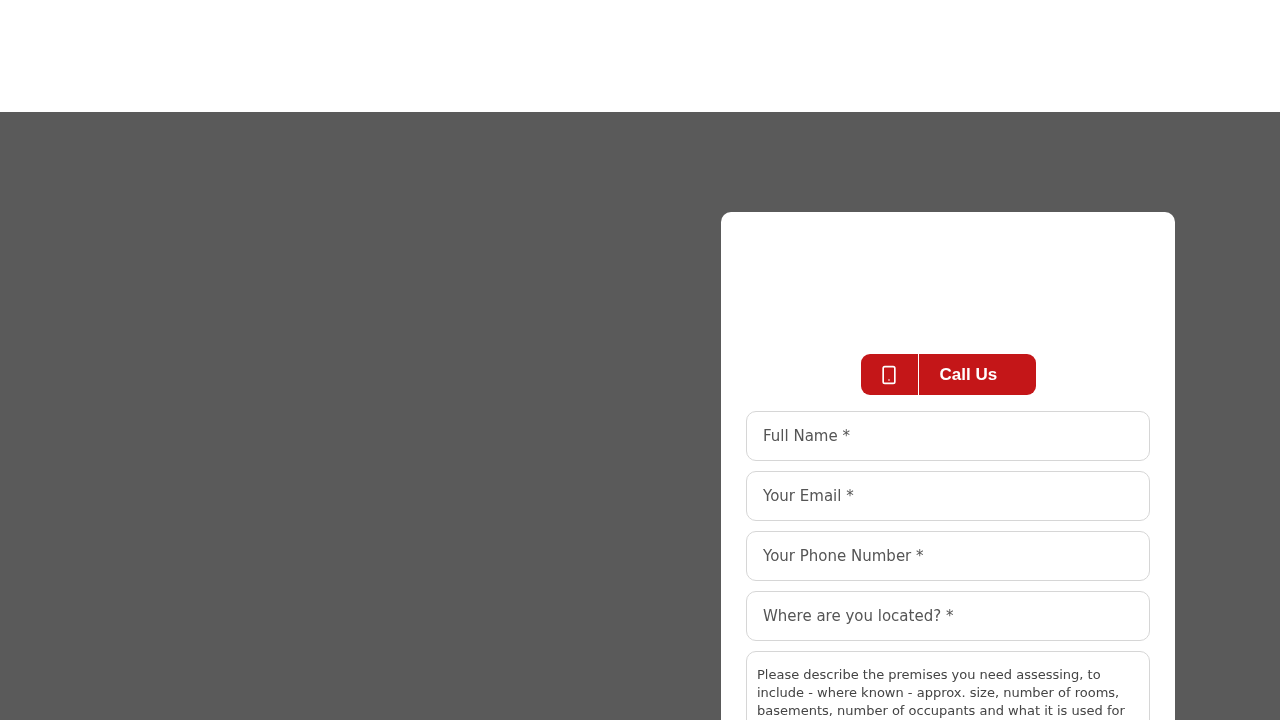  I want to click on phone-icon, so click(889, 374).